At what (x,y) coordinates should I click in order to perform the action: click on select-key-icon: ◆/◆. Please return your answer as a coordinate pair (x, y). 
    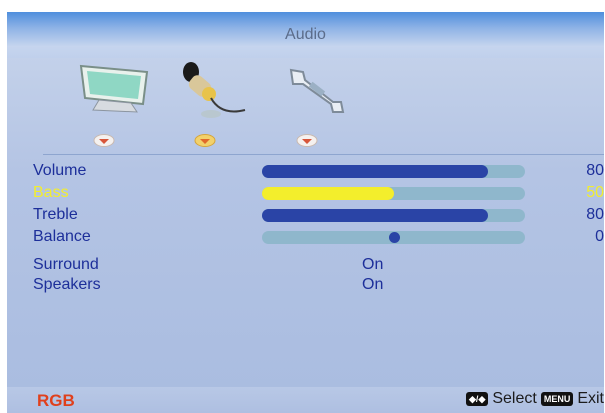
    Looking at the image, I should click on (477, 399).